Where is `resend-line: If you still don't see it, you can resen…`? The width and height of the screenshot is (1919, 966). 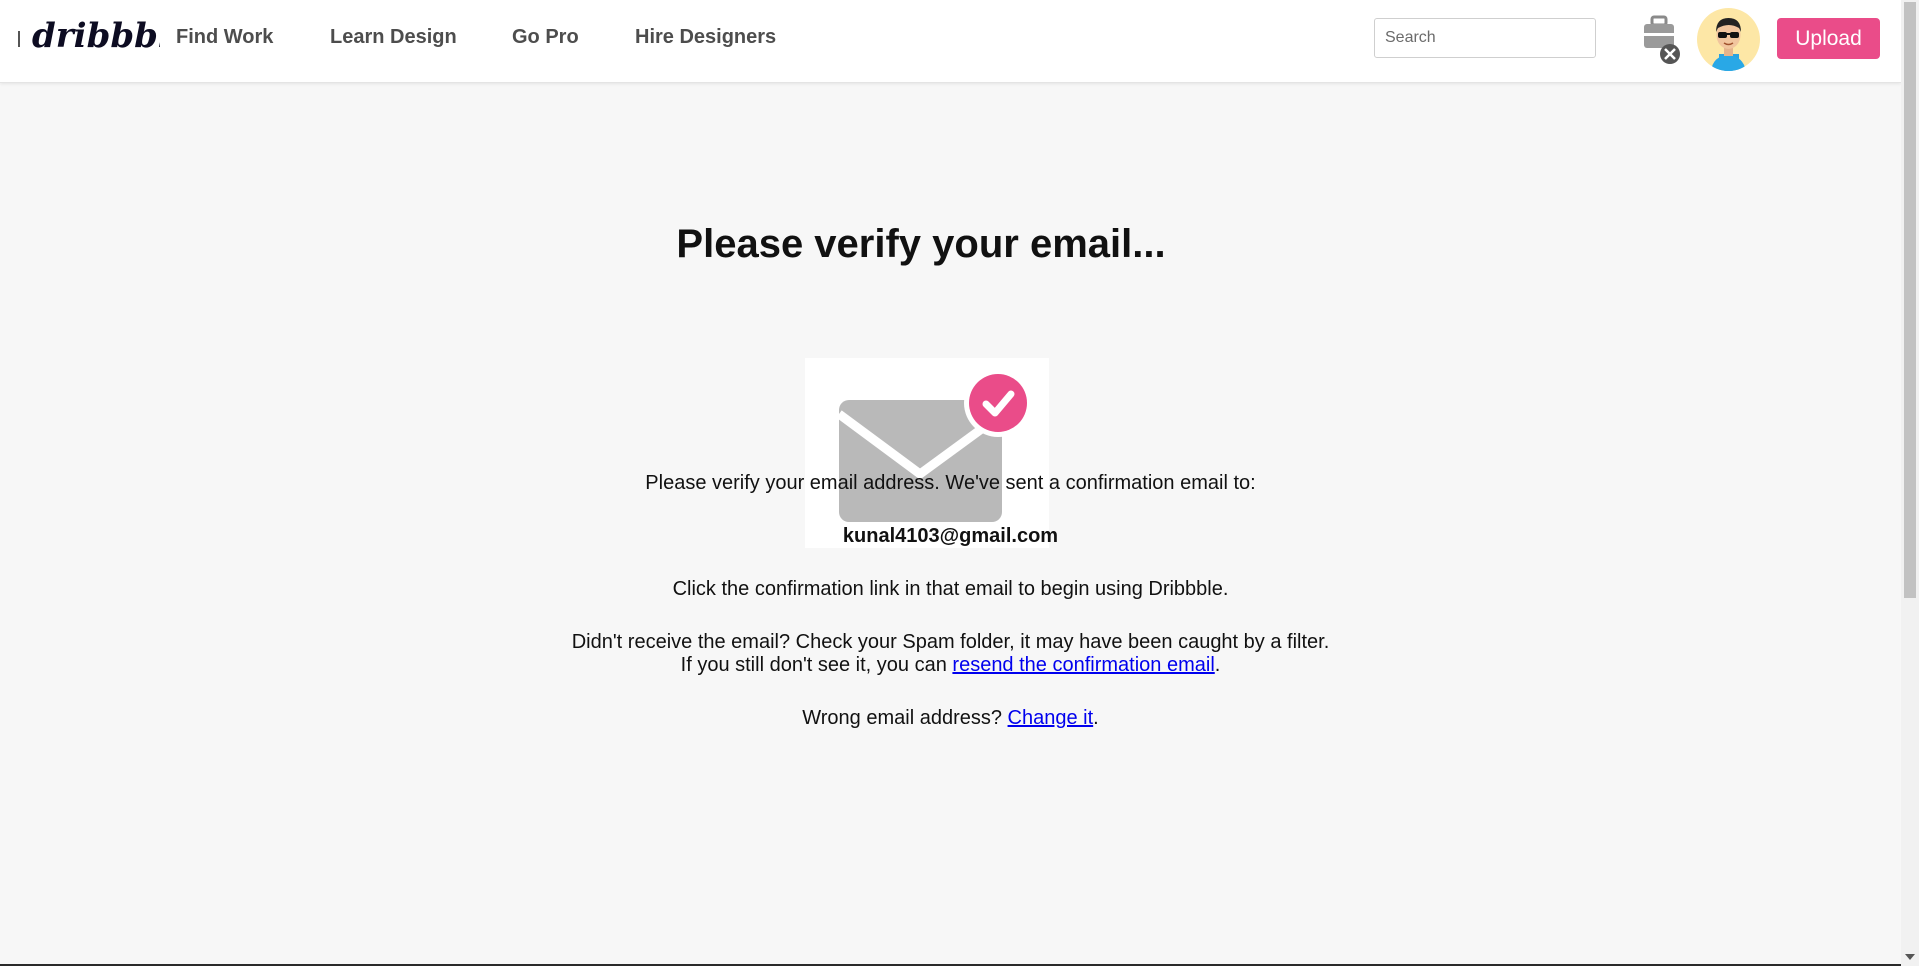
resend-line: If you still don't see it, you can resen… is located at coordinates (950, 665).